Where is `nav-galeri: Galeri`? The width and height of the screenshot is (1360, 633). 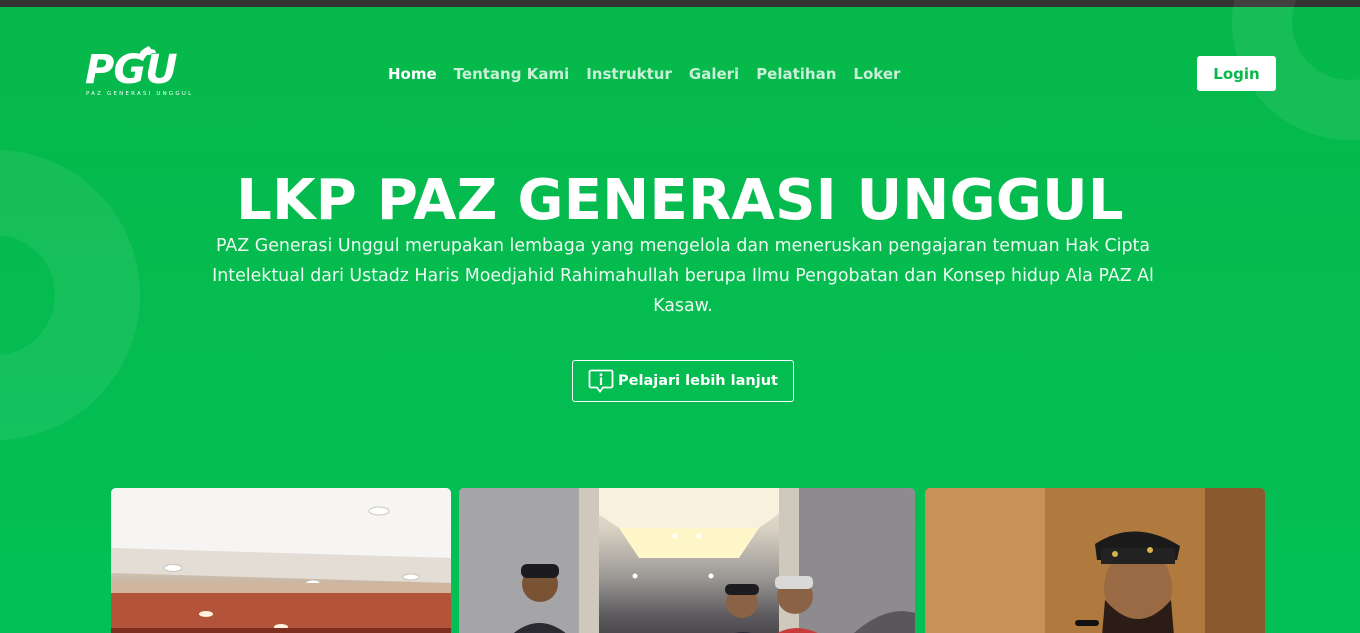
nav-galeri: Galeri is located at coordinates (714, 74).